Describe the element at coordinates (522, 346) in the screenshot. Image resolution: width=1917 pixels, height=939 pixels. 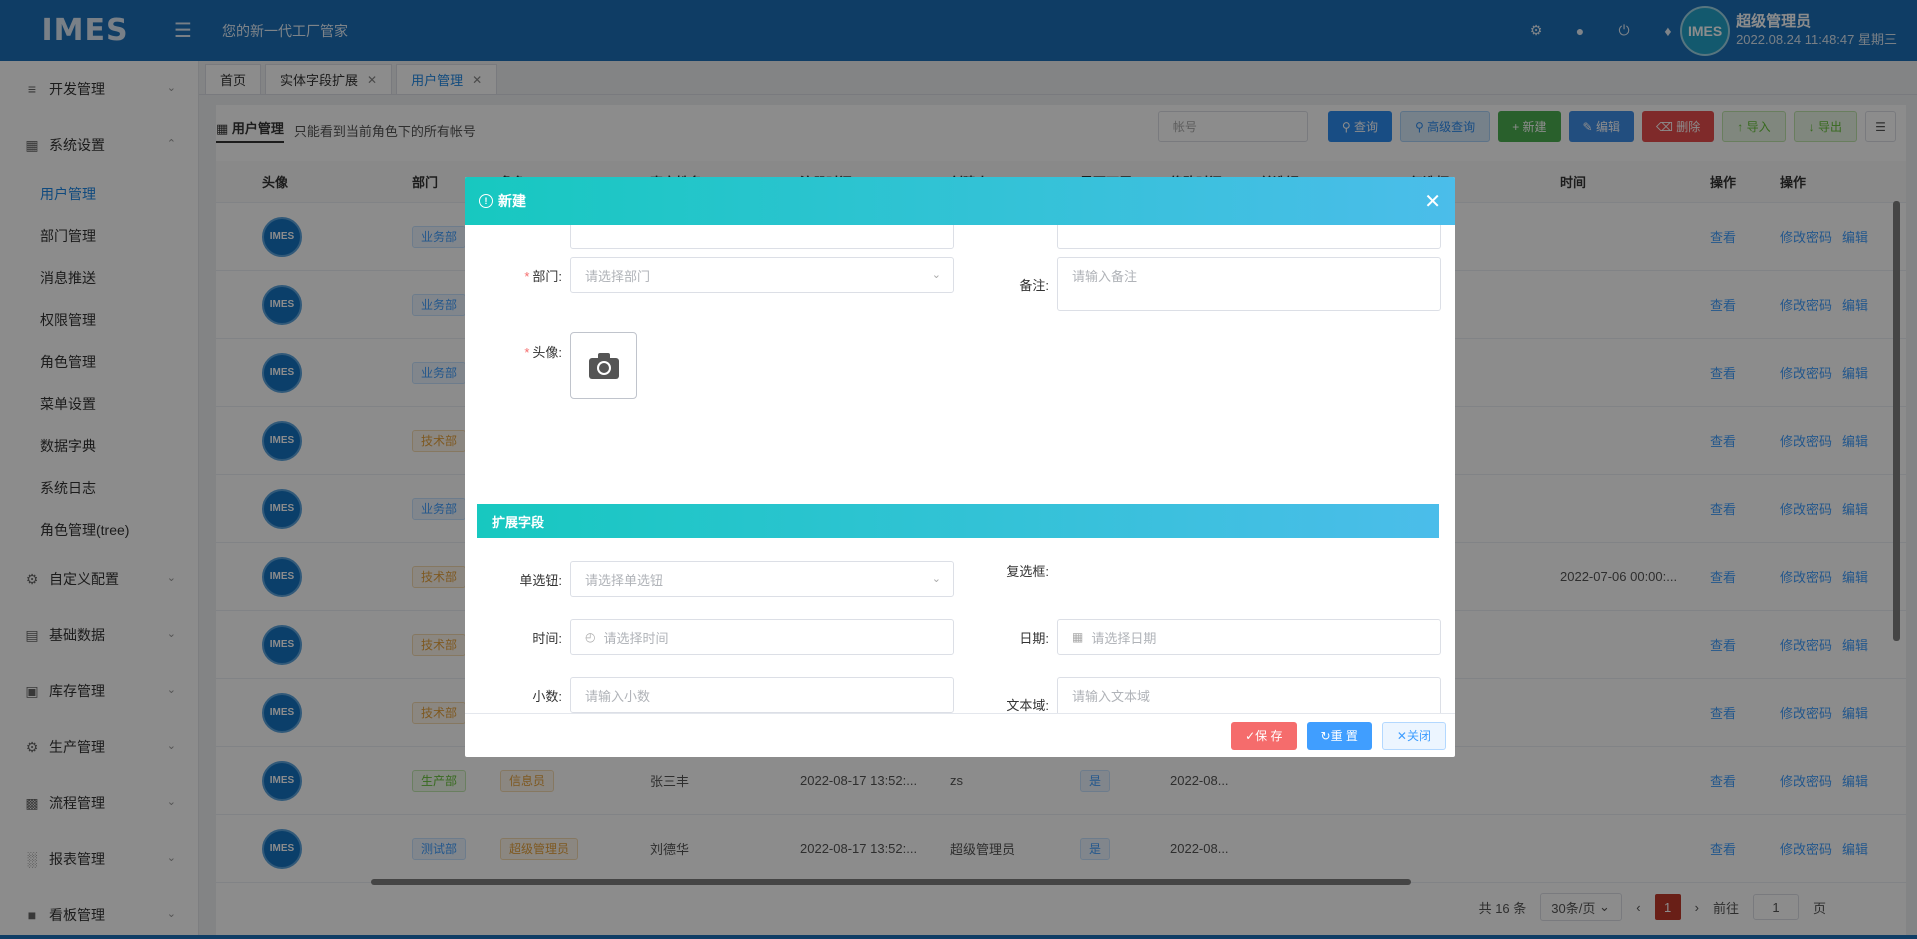
I see `avatar-label: * 头像:` at that location.